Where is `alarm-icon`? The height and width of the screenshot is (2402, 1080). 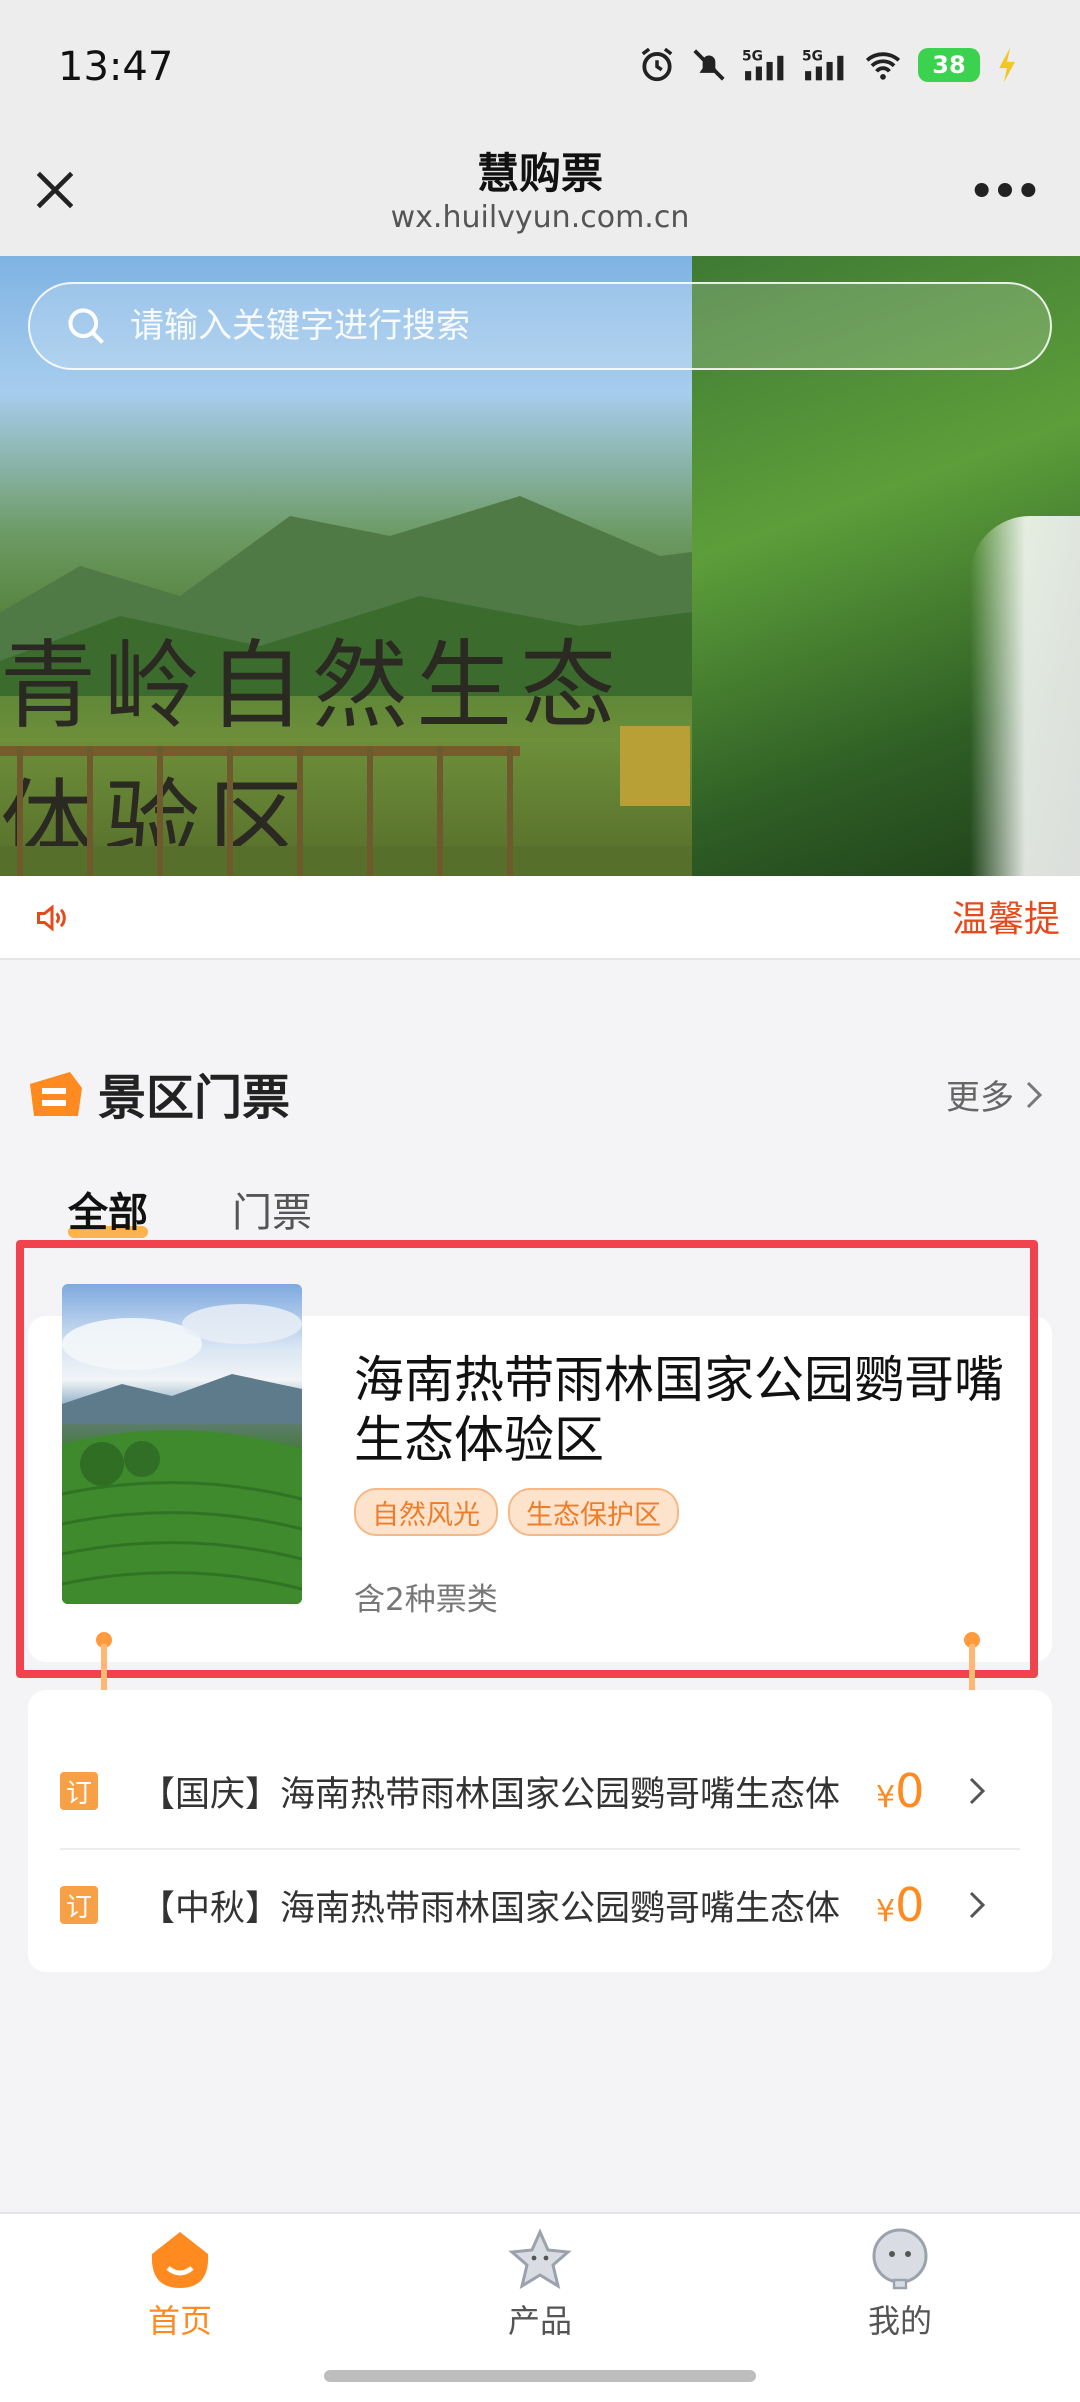 alarm-icon is located at coordinates (657, 64).